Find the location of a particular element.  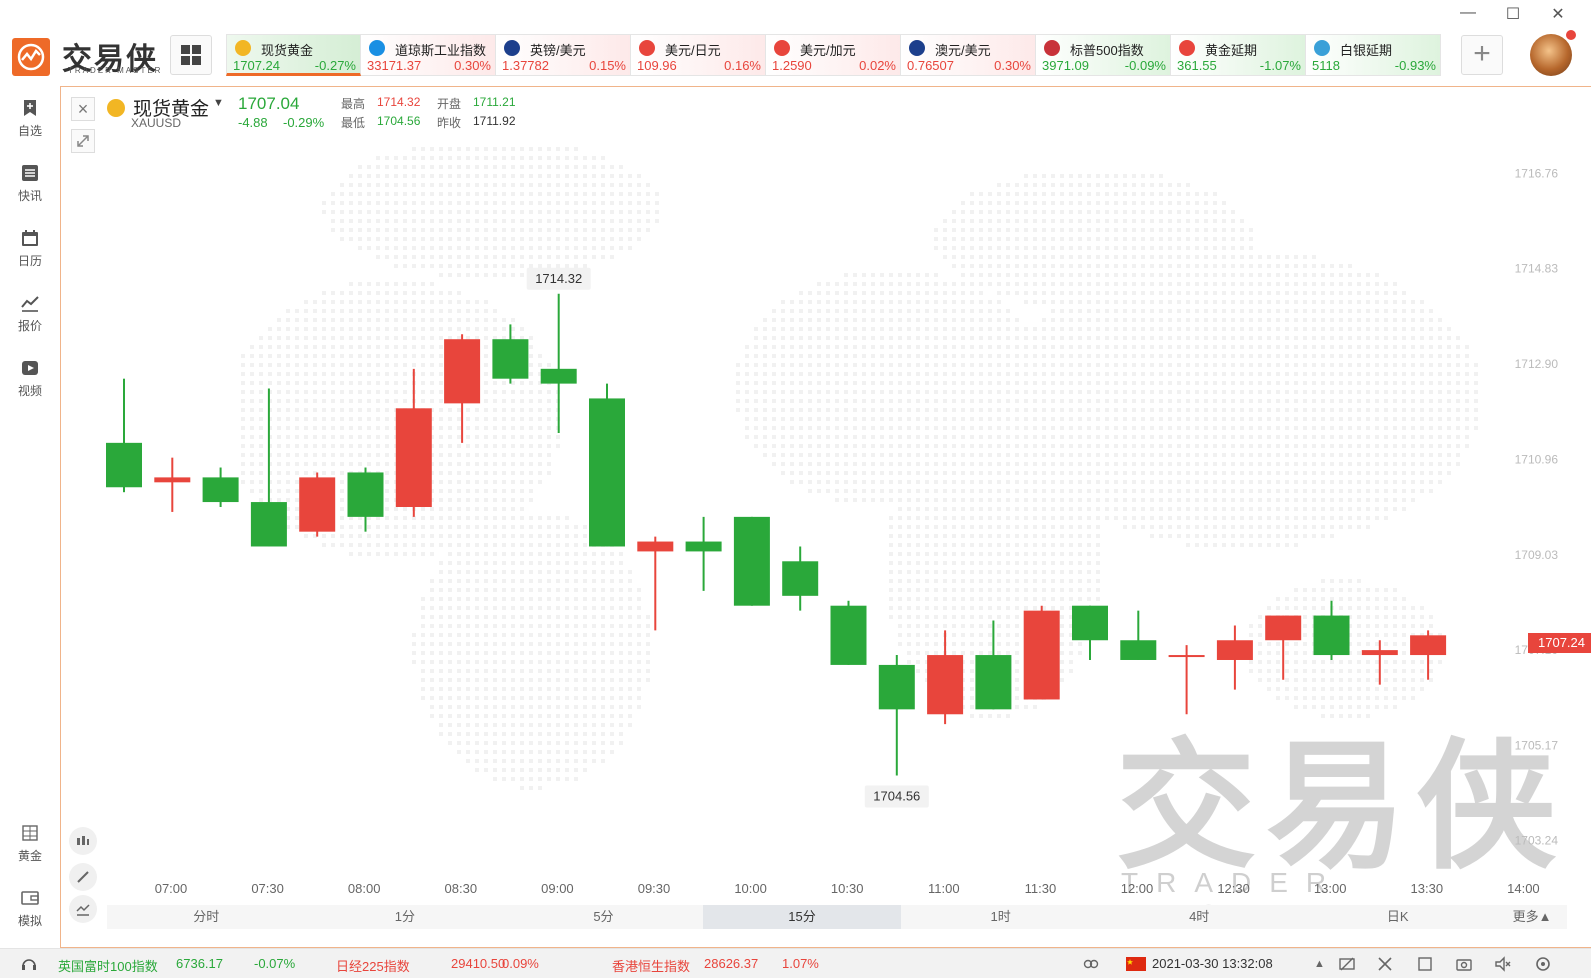

timeframe-tab: 15分 is located at coordinates (802, 917).